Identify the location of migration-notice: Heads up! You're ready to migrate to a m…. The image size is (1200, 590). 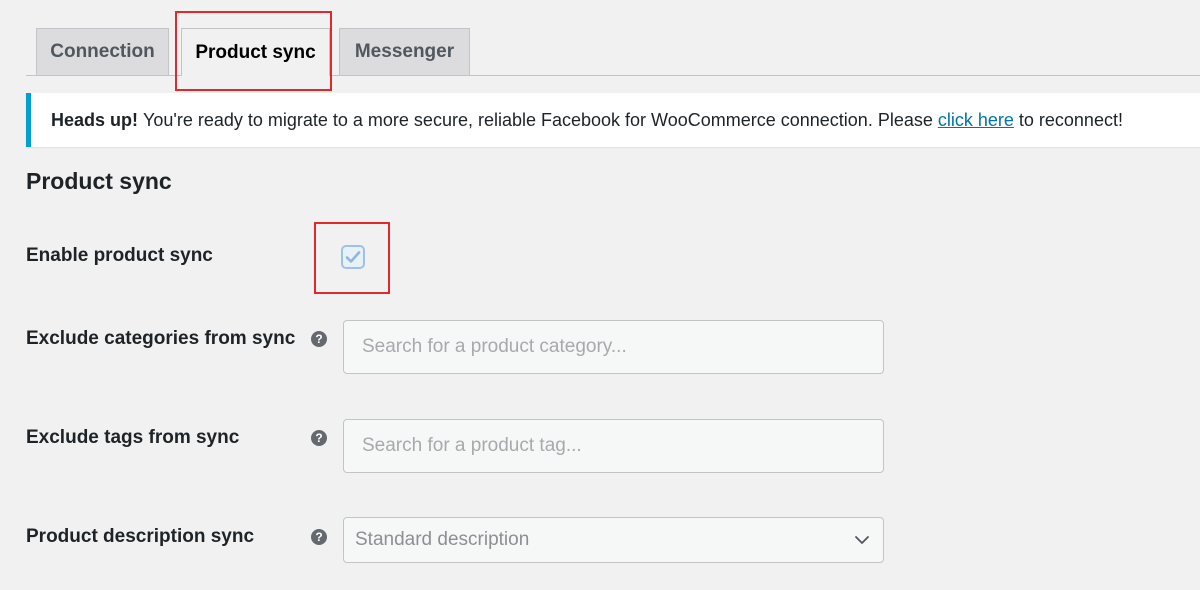
(613, 120).